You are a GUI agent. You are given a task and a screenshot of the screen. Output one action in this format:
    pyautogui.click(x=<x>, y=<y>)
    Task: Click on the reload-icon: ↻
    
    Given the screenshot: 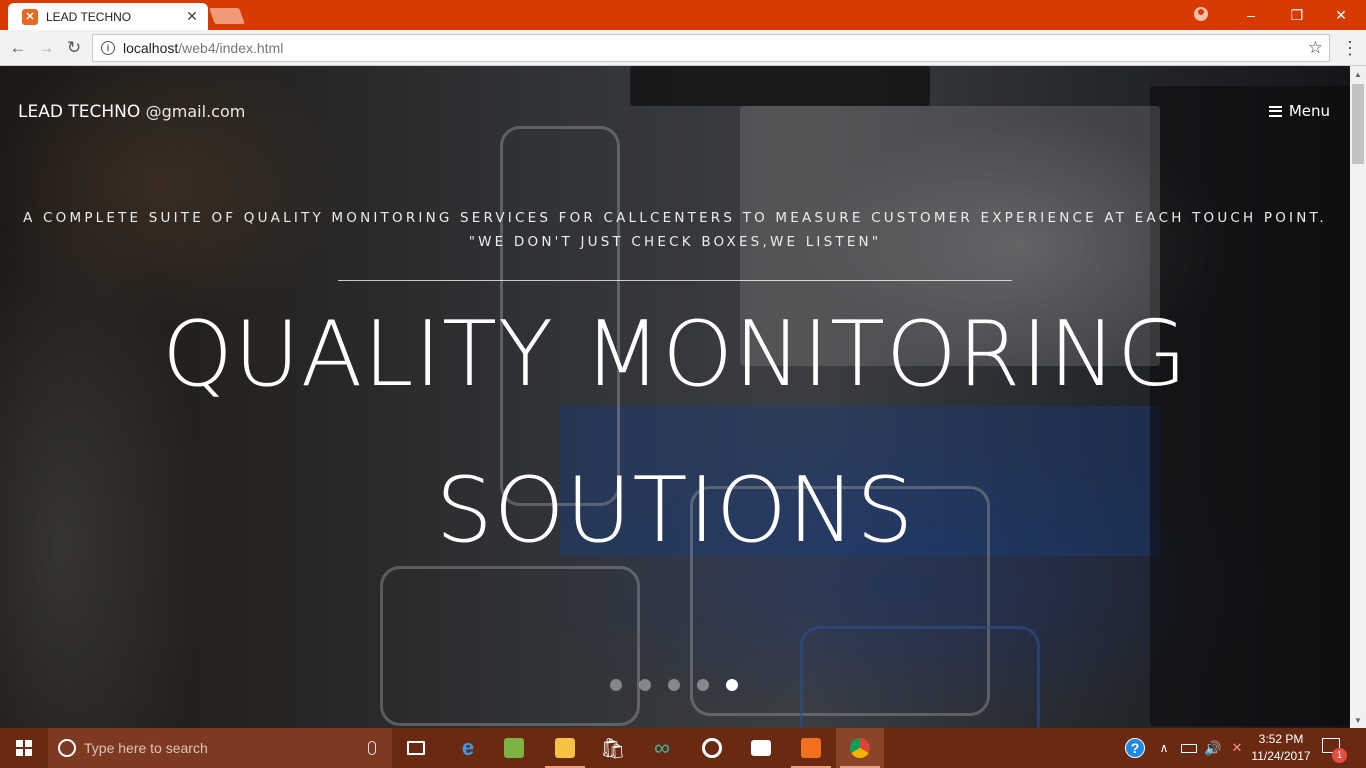 What is the action you would take?
    pyautogui.click(x=74, y=48)
    